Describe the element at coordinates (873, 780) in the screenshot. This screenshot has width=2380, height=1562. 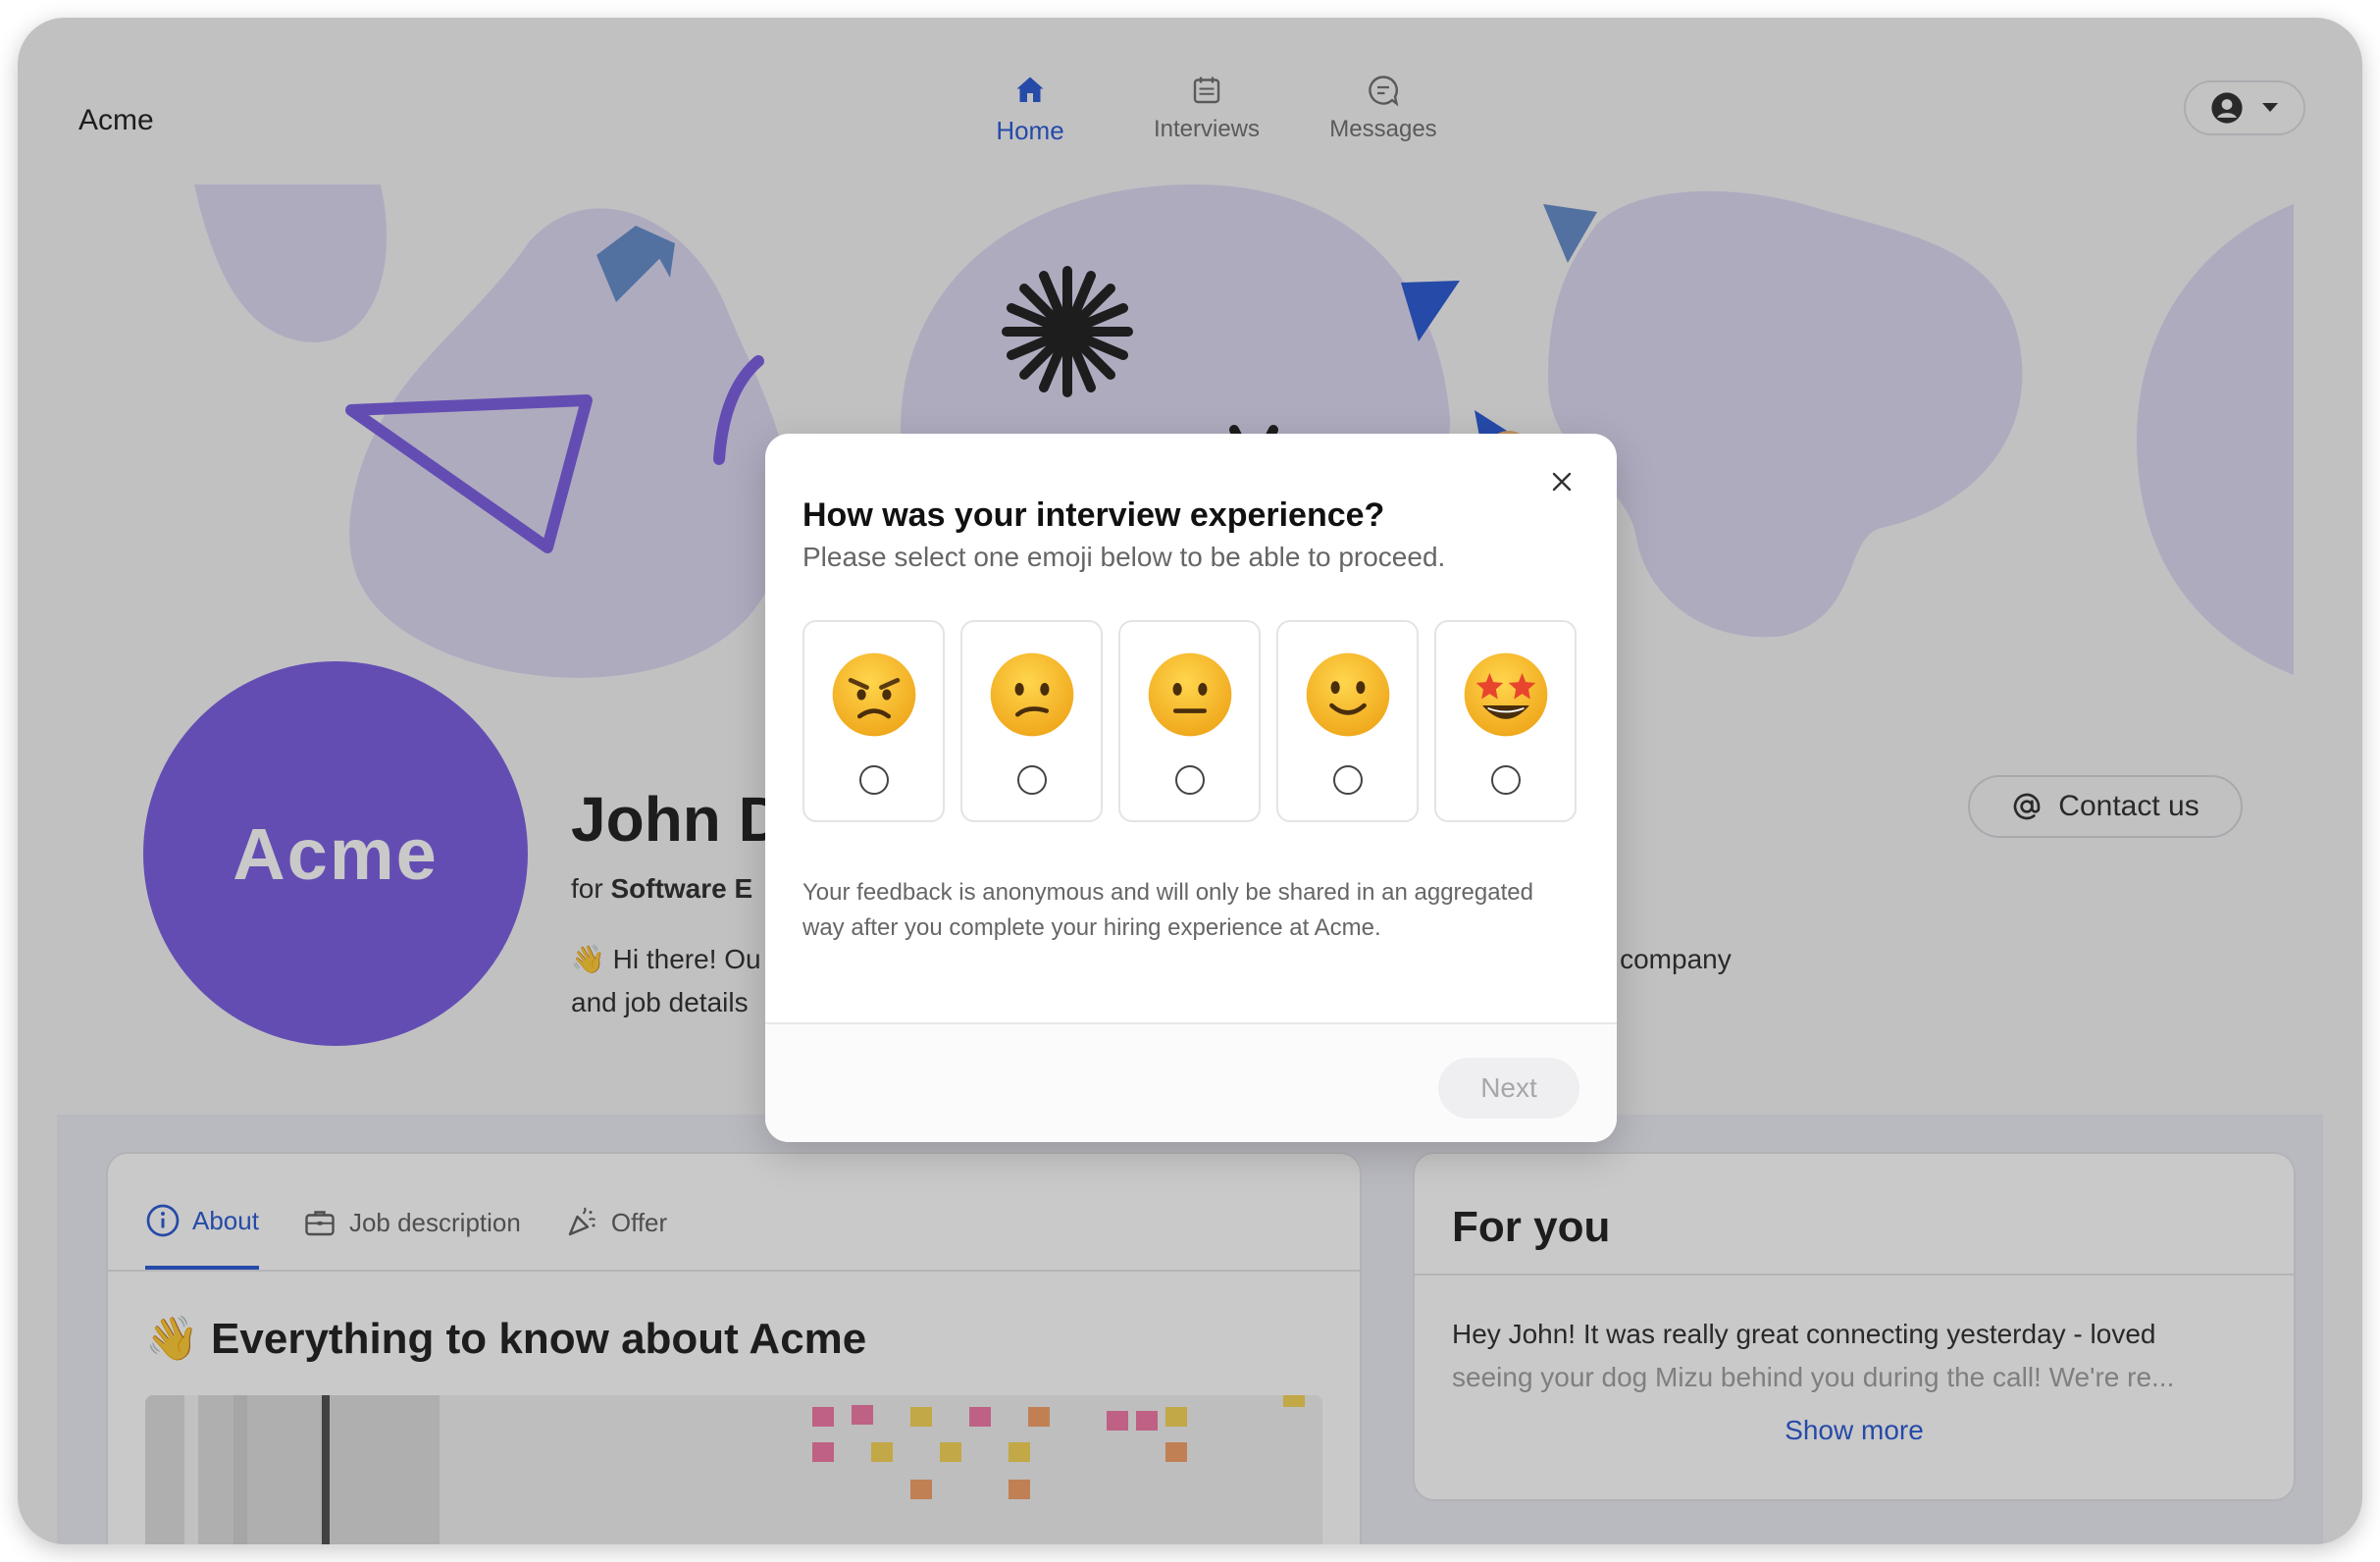
I see `emoji-radio-angry` at that location.